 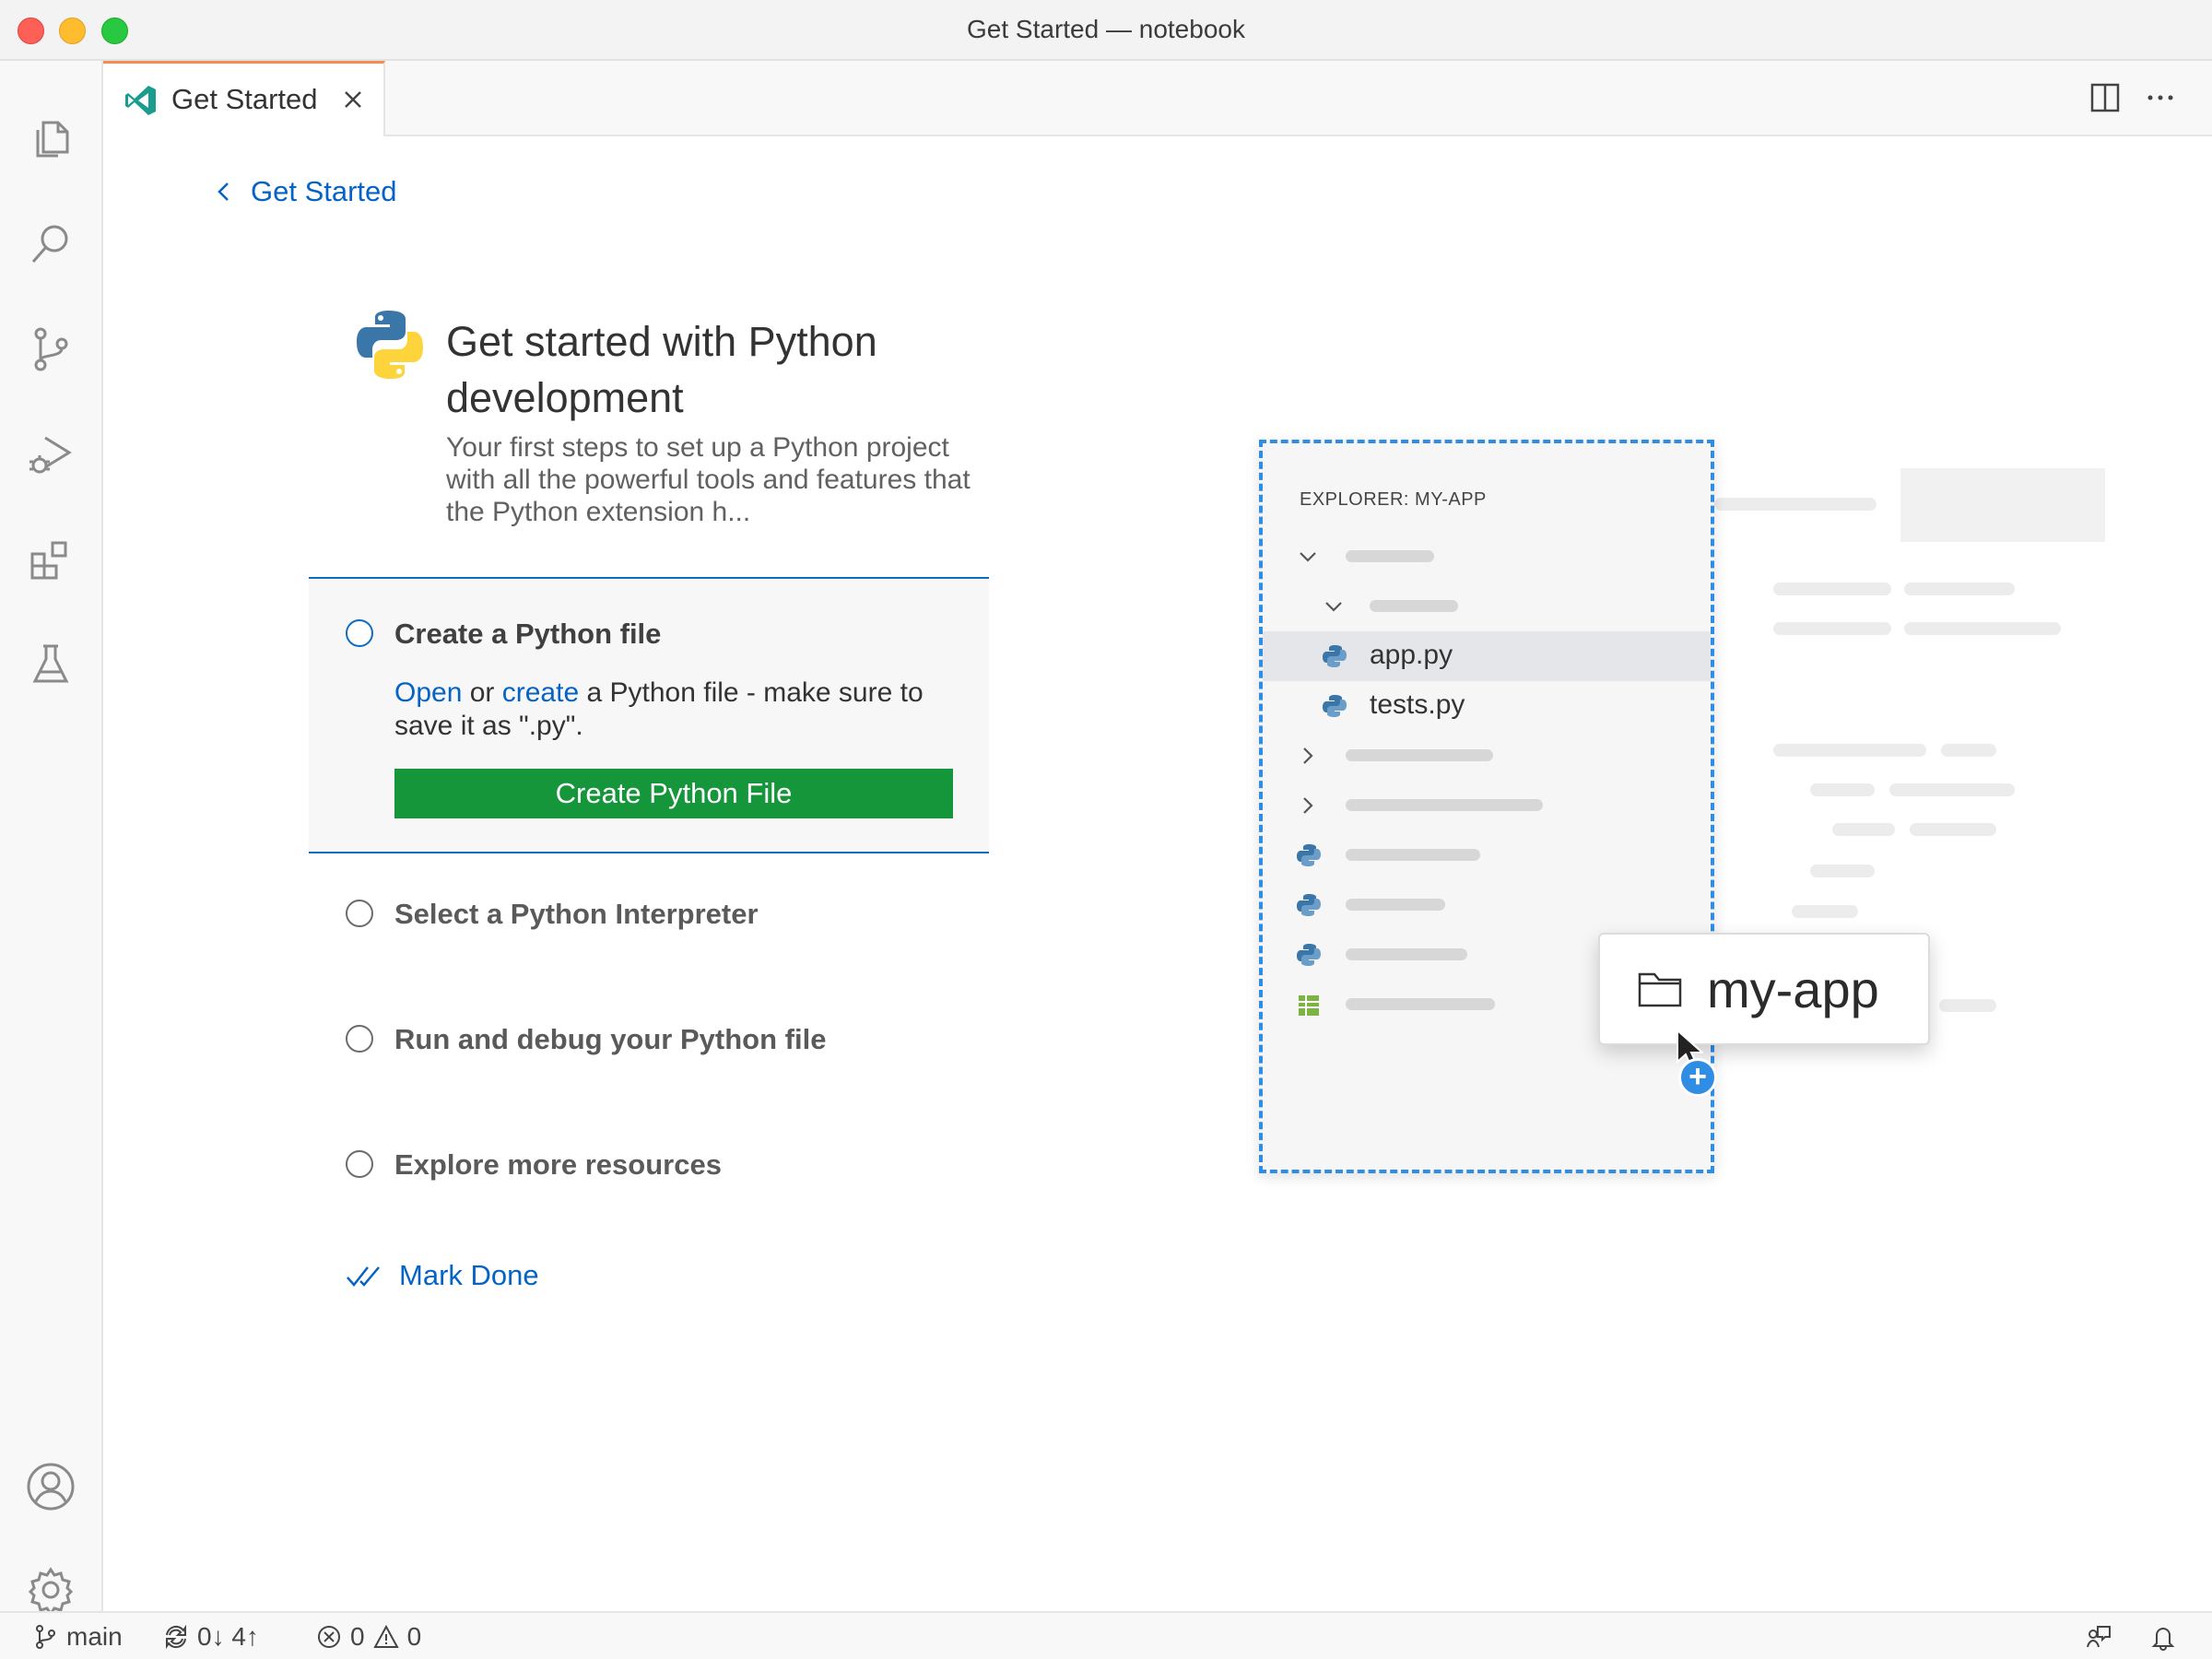 I want to click on problems-indicator: 0 0, so click(x=368, y=1636).